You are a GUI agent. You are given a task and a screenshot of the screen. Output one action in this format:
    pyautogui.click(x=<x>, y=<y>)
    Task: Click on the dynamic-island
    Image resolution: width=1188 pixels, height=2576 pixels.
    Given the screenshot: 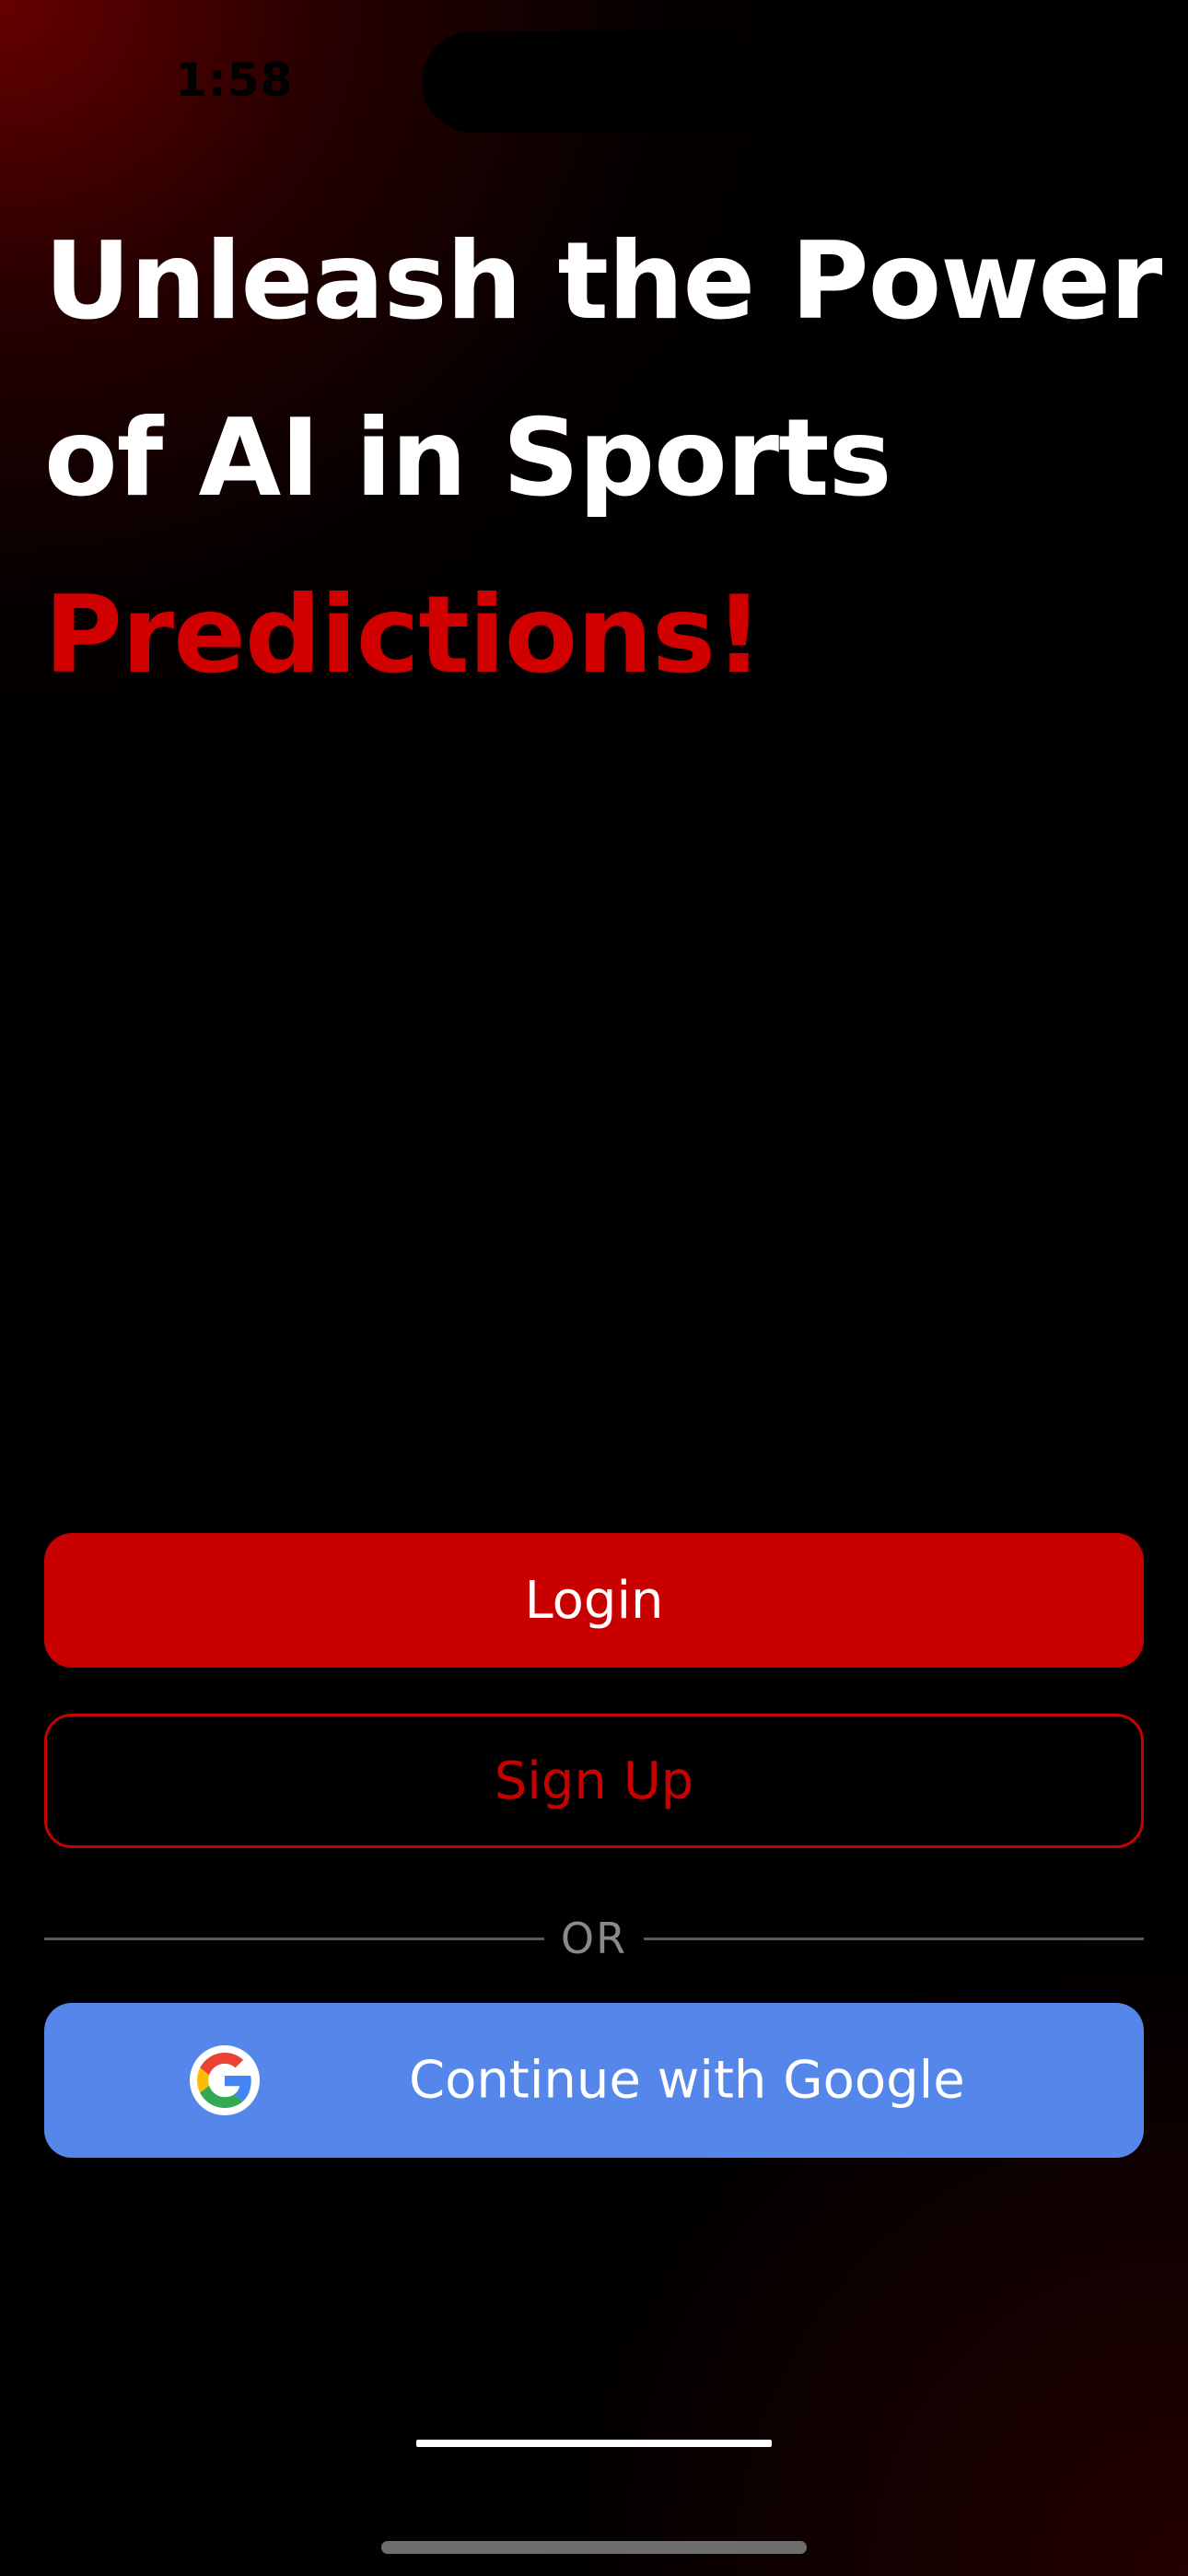 What is the action you would take?
    pyautogui.click(x=594, y=82)
    